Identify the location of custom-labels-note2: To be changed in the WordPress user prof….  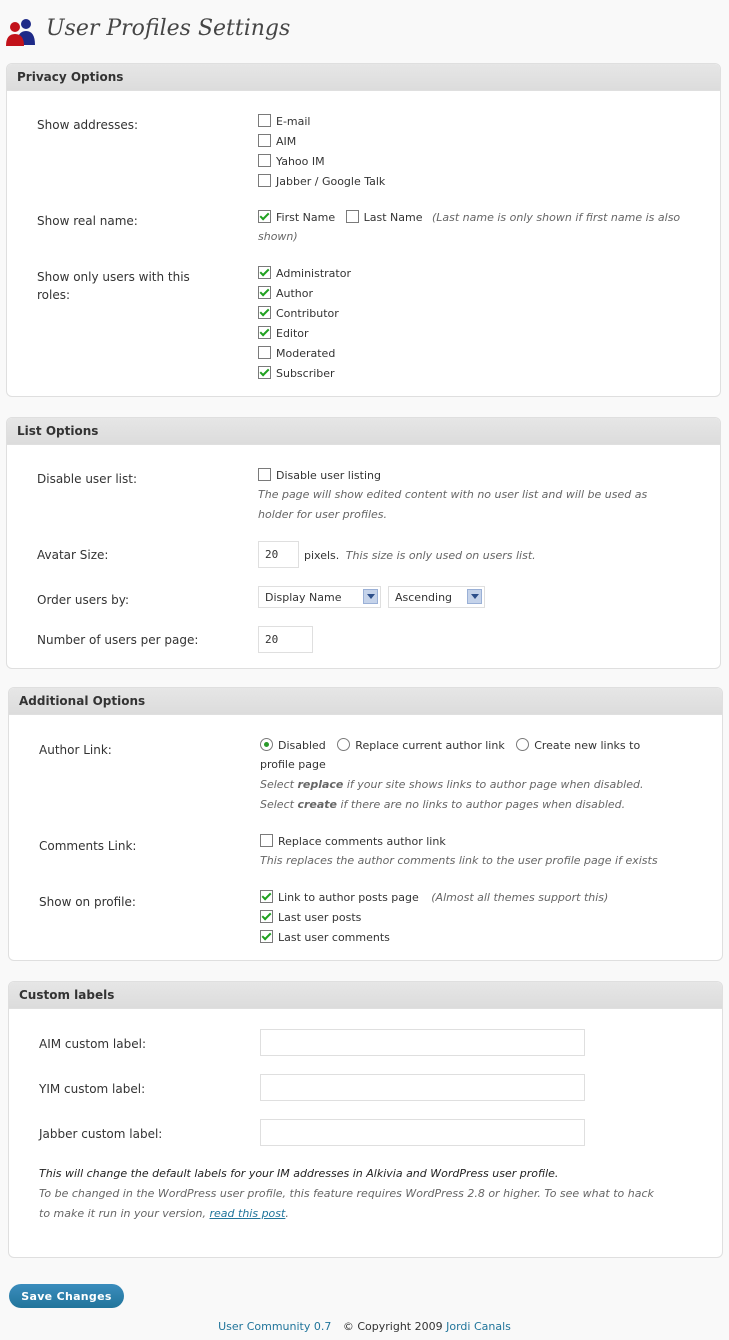
(346, 1193).